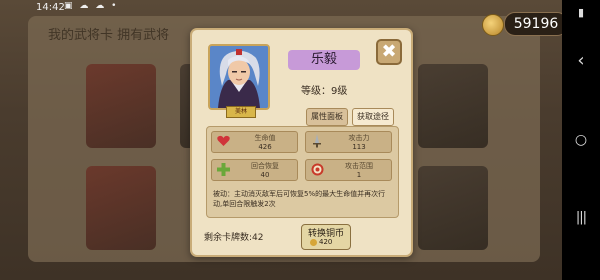 The image size is (600, 280). I want to click on stat-recovery: 回合恢复 40, so click(254, 170).